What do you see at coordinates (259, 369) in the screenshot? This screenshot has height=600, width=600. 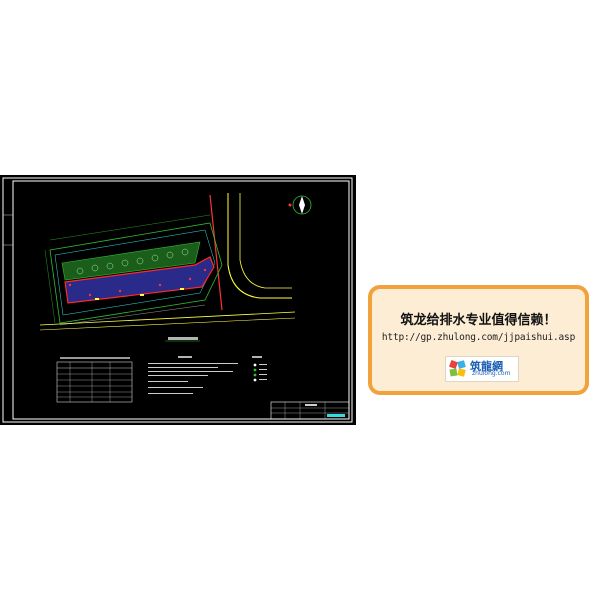 I see `symbol-legend` at bounding box center [259, 369].